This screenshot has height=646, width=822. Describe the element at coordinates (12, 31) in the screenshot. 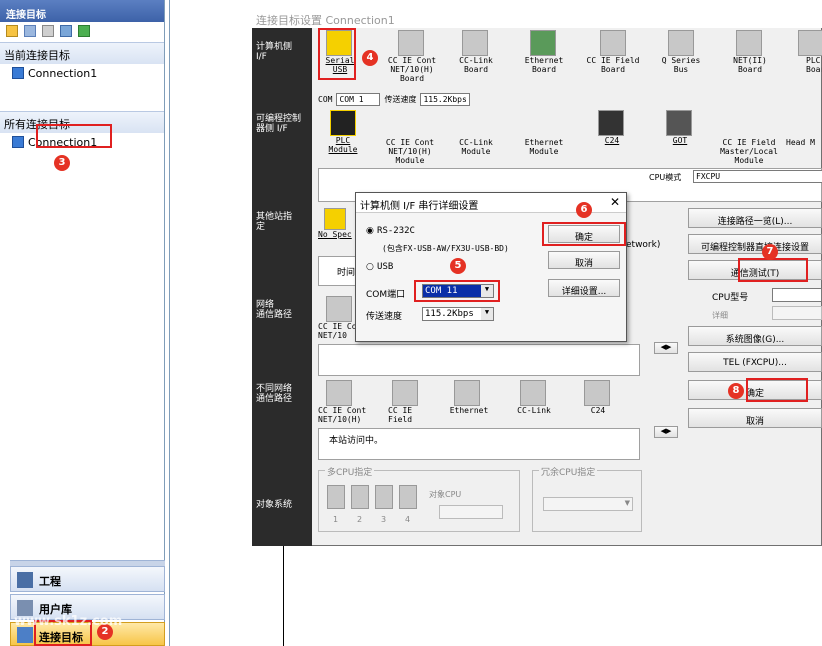

I see `new-icon` at that location.